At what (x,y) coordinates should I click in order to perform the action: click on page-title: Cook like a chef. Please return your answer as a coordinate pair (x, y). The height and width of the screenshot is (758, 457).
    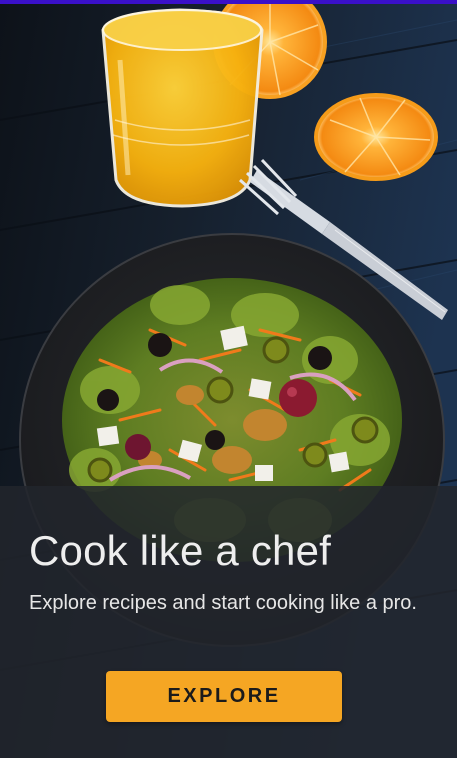
    Looking at the image, I should click on (180, 550).